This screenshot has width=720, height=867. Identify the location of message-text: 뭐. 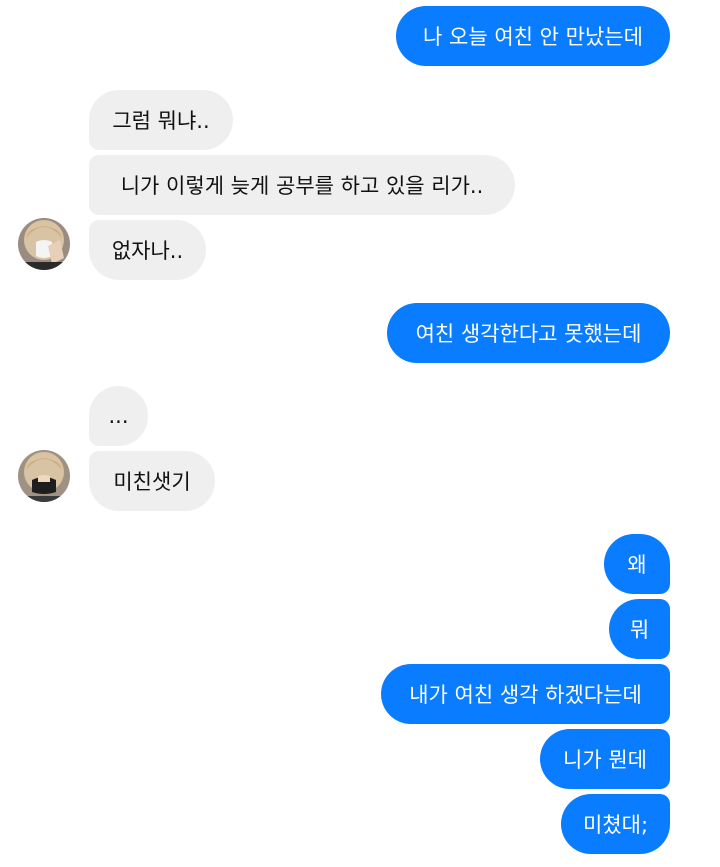
(639, 630).